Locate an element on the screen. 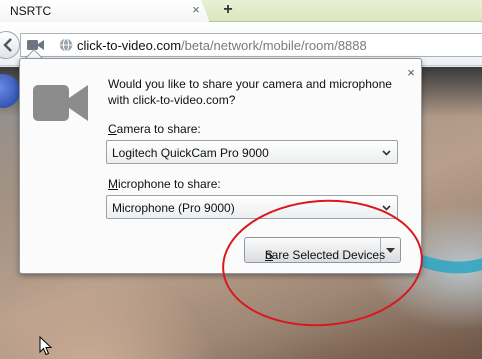  camera-label-text: amera to share: is located at coordinates (158, 129).